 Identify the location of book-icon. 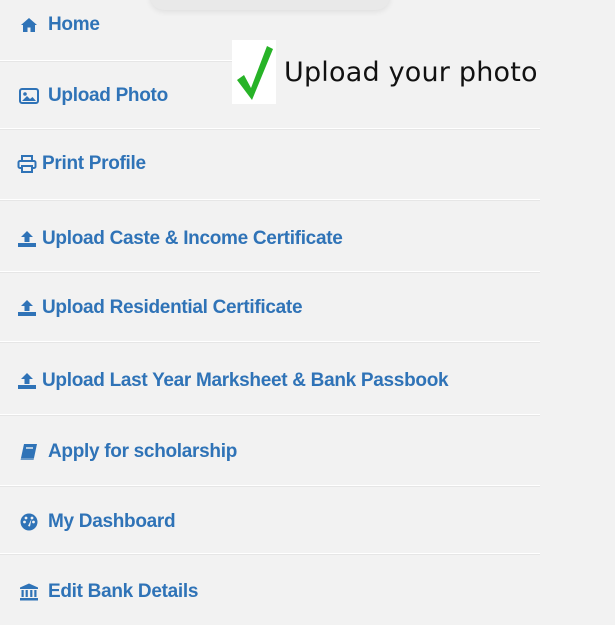
(29, 452).